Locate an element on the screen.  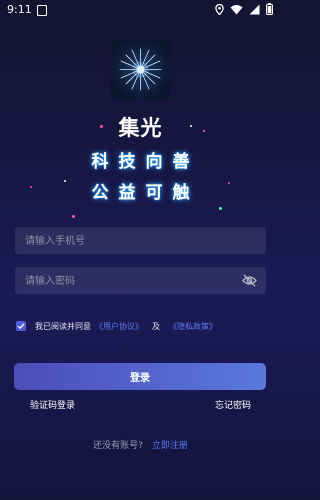
phone-field-container is located at coordinates (140, 241).